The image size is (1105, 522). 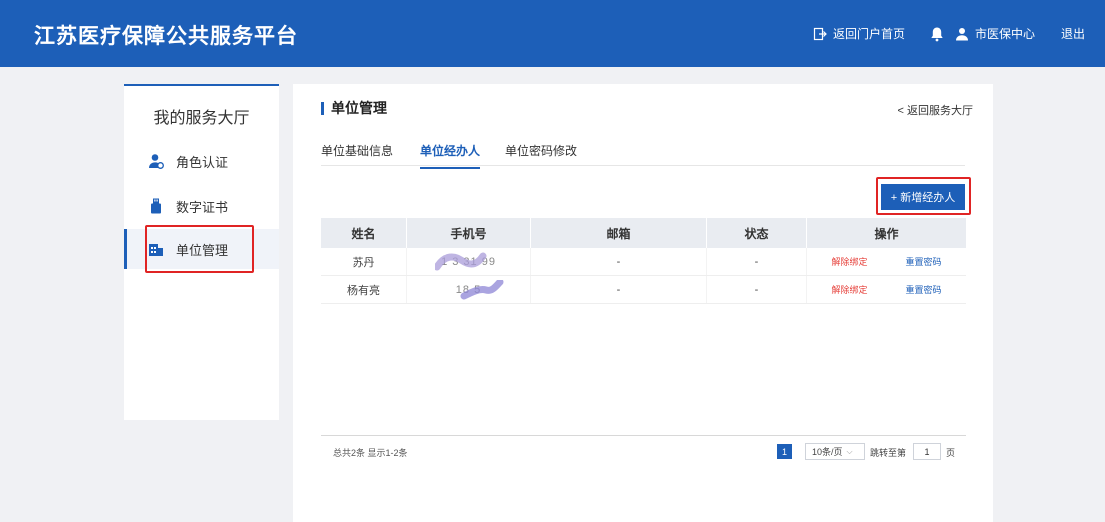 I want to click on sidebar: 我的服务大厅 角色认证 数字证书 单位管理, so click(x=201, y=252).